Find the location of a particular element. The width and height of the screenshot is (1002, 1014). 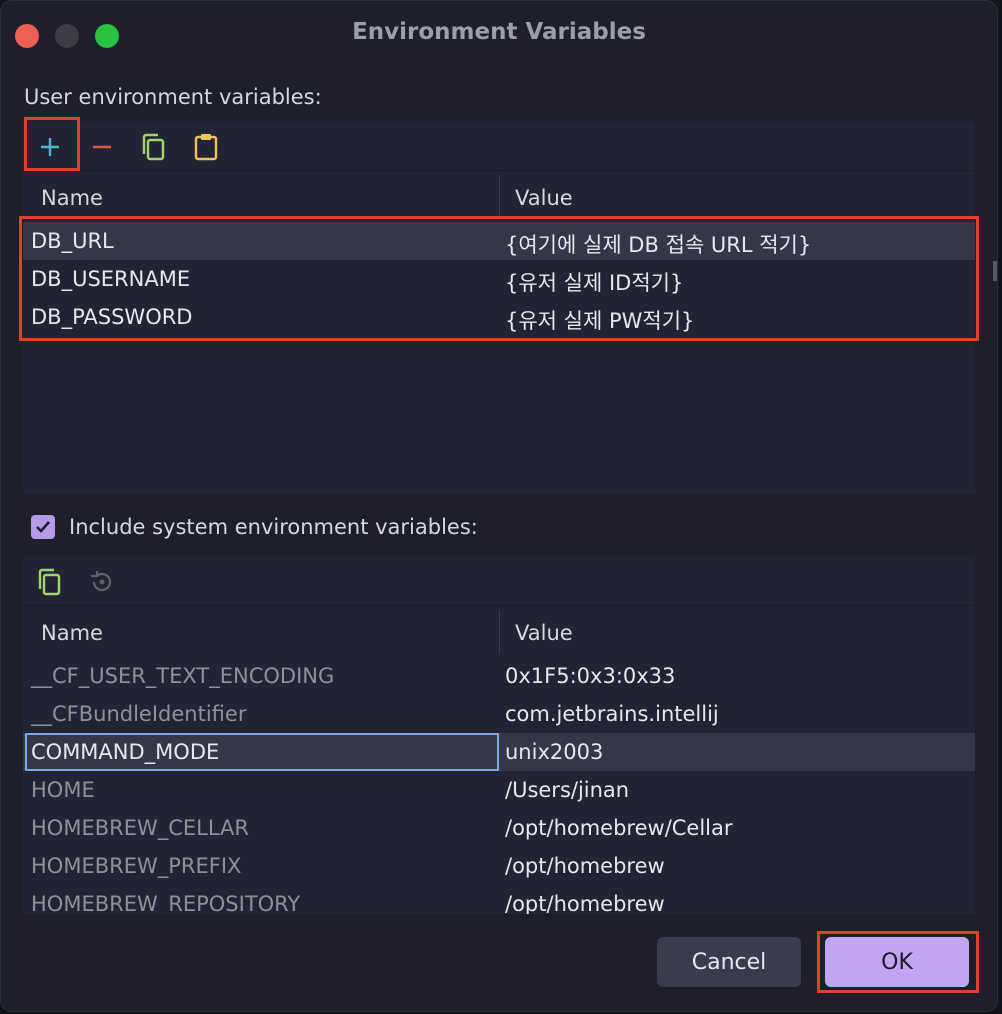

var-name: HOMEBREW_CELLAR is located at coordinates (140, 828).